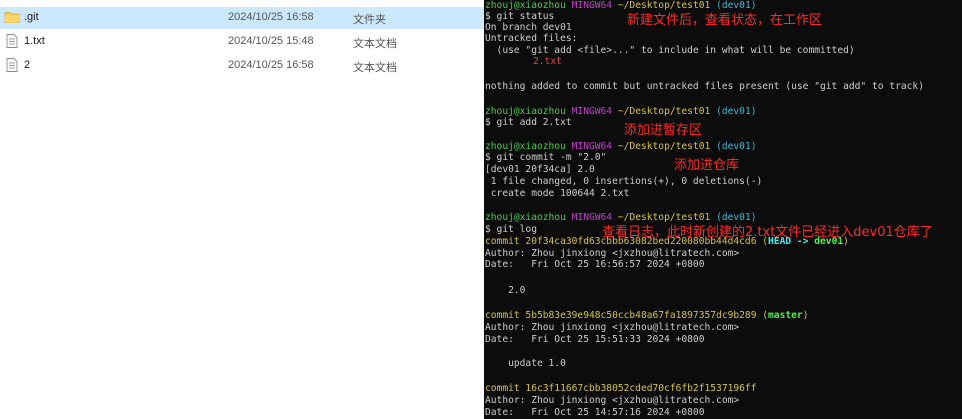  What do you see at coordinates (595, 412) in the screenshot?
I see `log-date: Date: Fri Oct 25 14:57:16 2024 +0800` at bounding box center [595, 412].